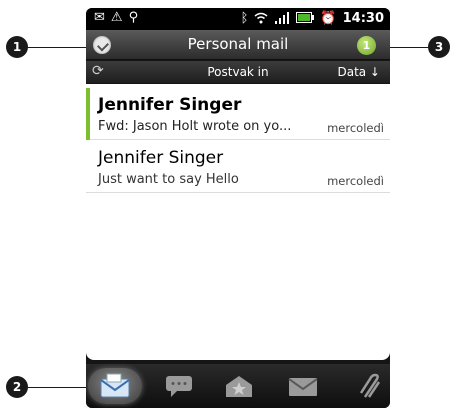  I want to click on inbox-envelope-icon, so click(115, 385).